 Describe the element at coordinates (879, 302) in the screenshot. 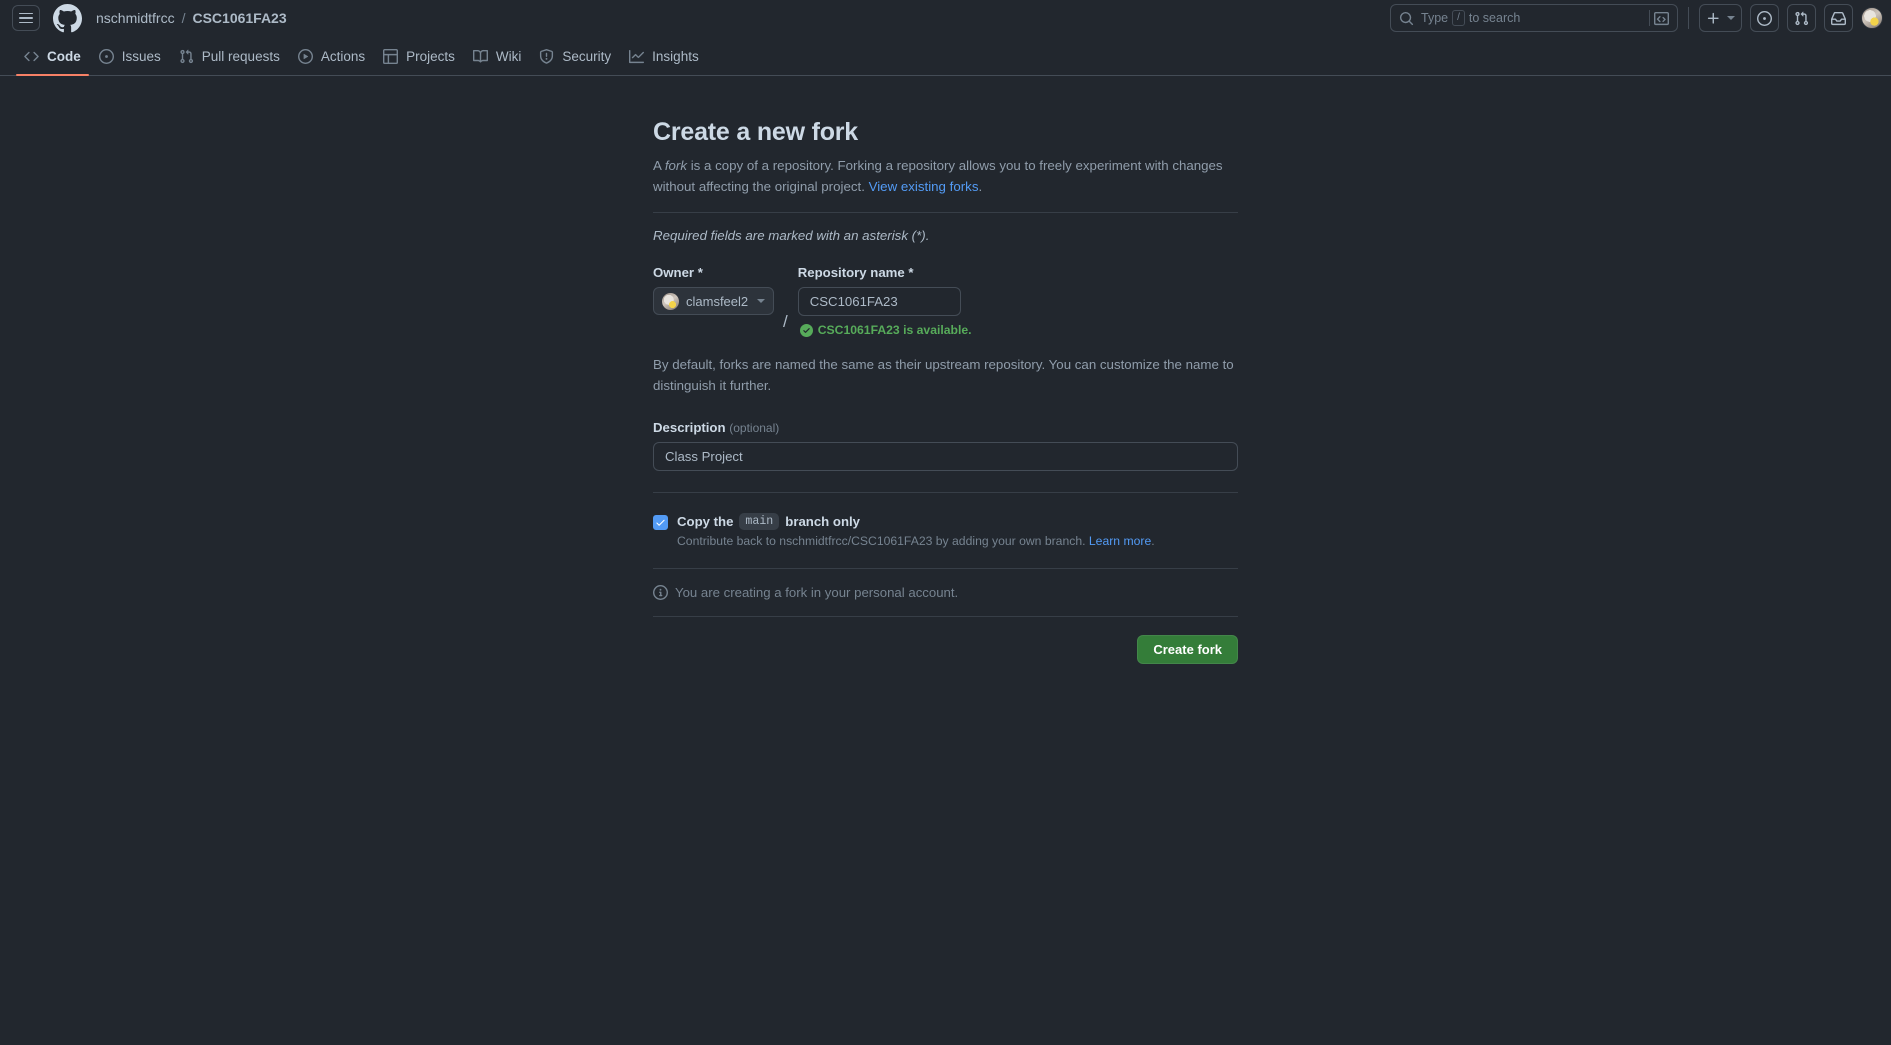

I see `repository-name-input` at that location.